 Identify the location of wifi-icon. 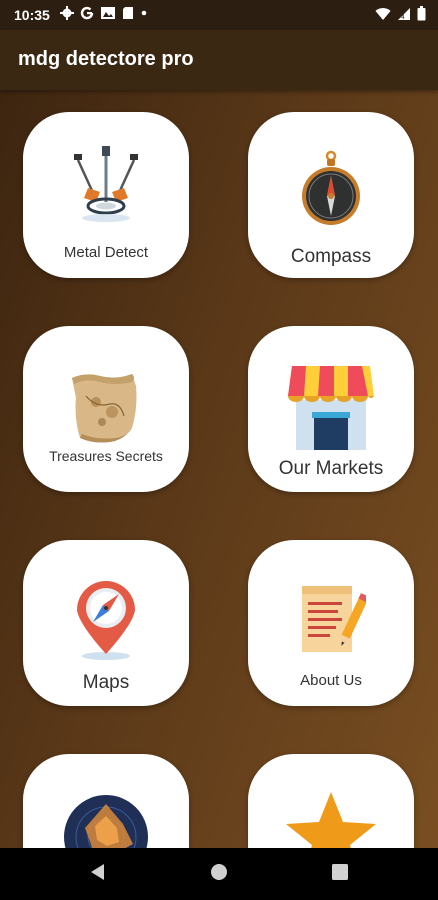
(383, 16).